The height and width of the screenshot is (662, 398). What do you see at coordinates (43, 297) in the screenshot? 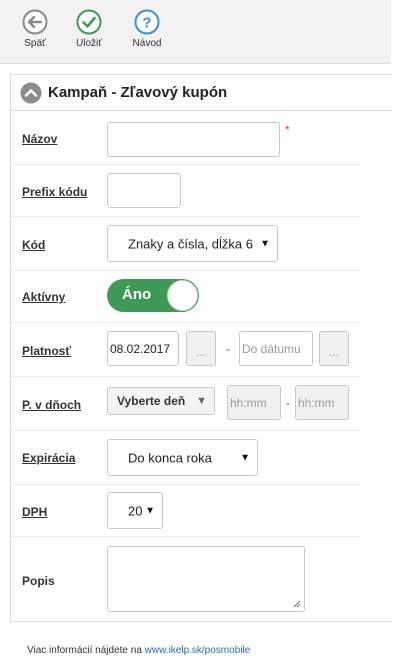
I see `aktivny-label: Aktívny` at bounding box center [43, 297].